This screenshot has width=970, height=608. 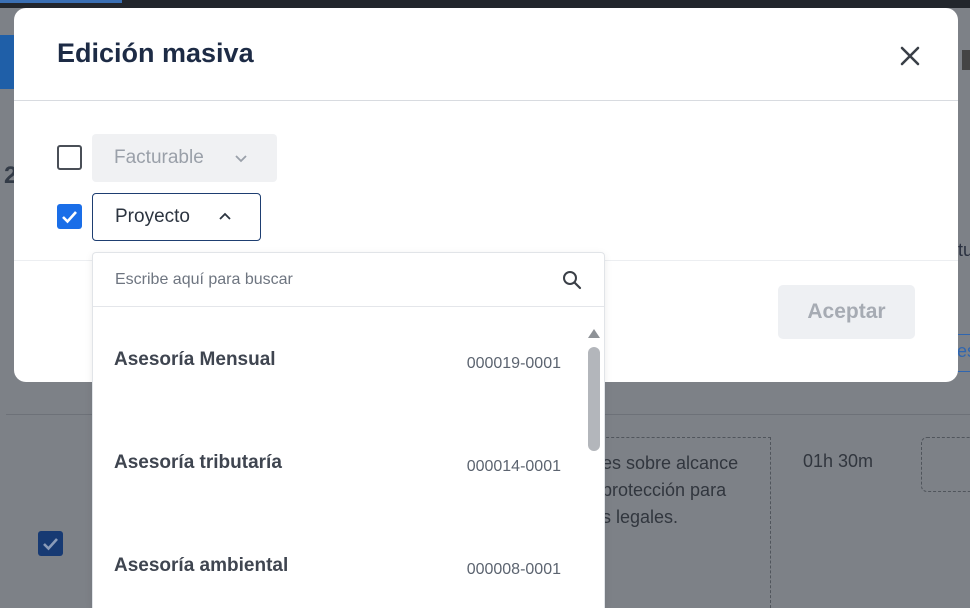 I want to click on list-item: Asesoría ambiental 000008-0001, so click(x=339, y=567).